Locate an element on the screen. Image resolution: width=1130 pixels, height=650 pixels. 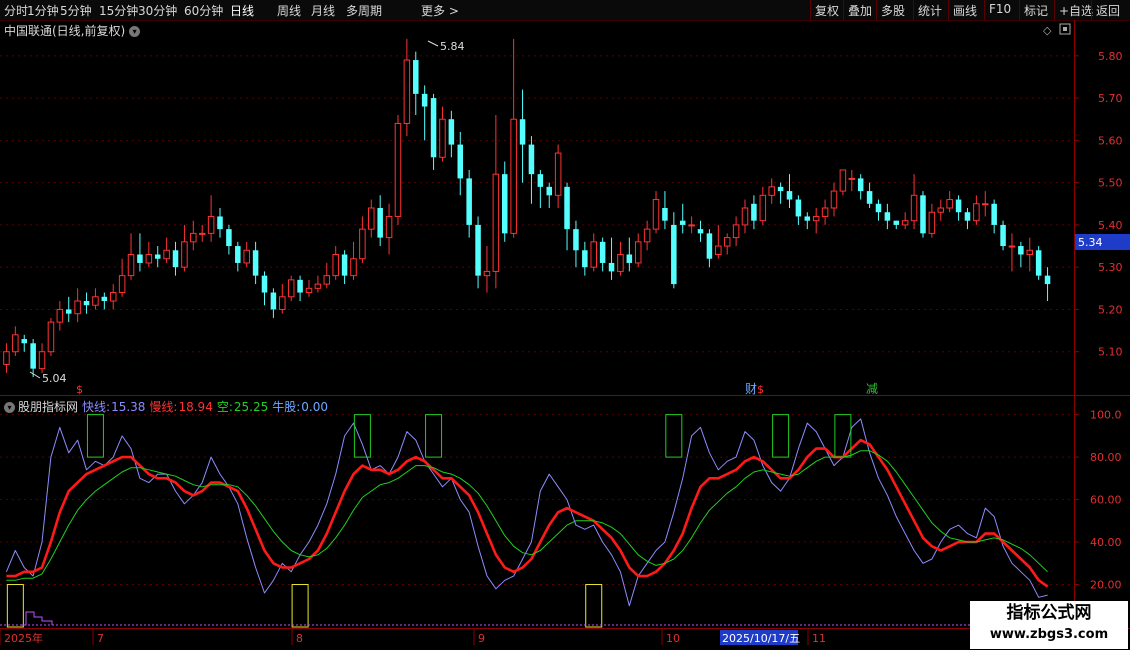
finance-marker: 财 is located at coordinates (751, 389).